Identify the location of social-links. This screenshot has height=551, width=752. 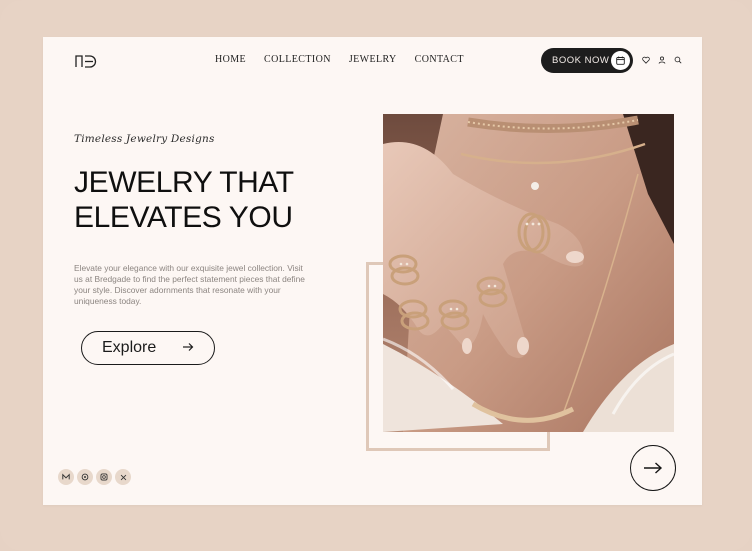
(94, 477).